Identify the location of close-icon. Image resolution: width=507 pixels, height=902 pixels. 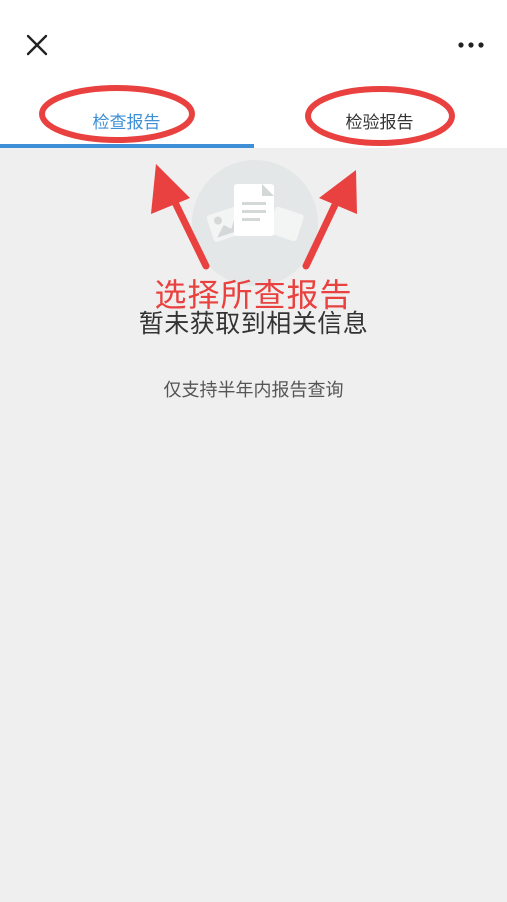
(37, 45).